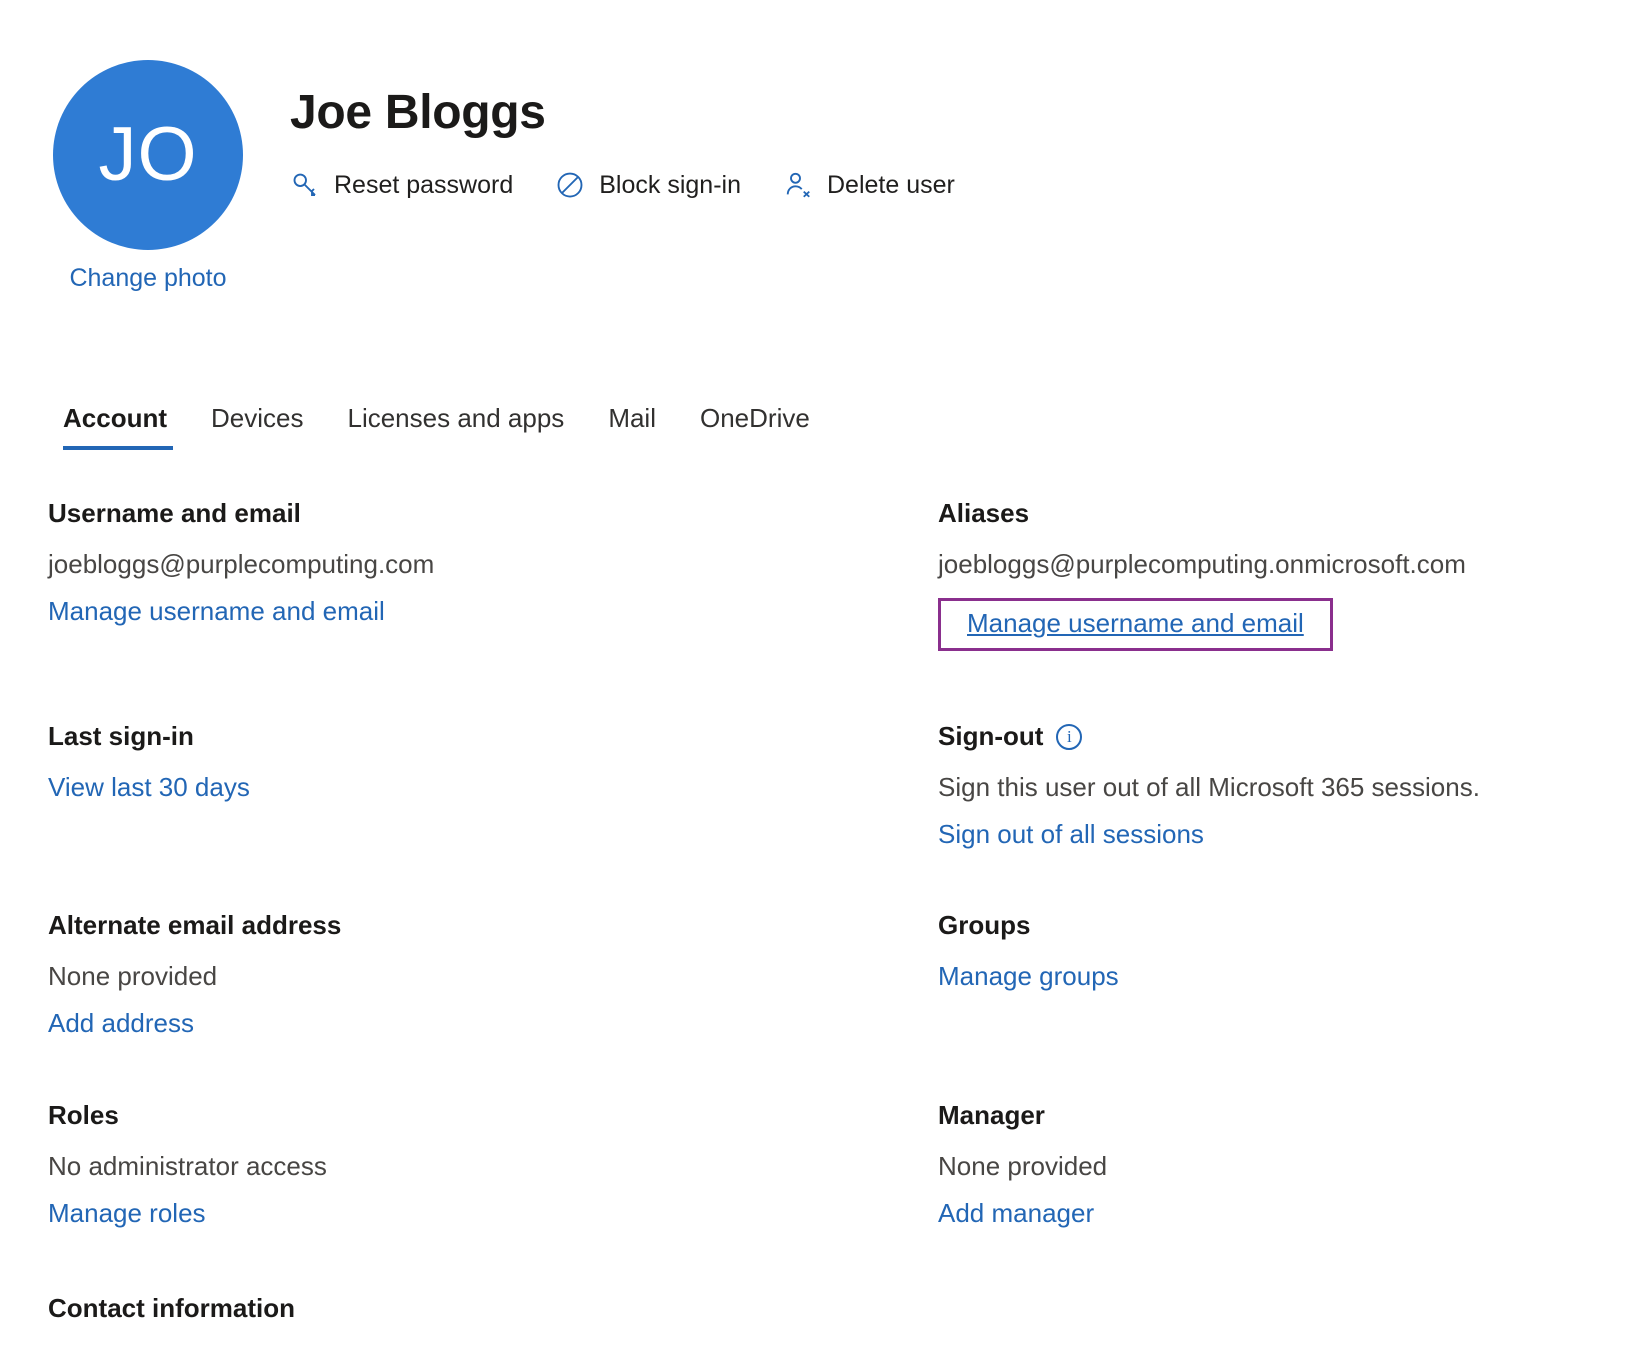 The image size is (1650, 1368). Describe the element at coordinates (195, 925) in the screenshot. I see `alternate-email-title: Alternate email address` at that location.